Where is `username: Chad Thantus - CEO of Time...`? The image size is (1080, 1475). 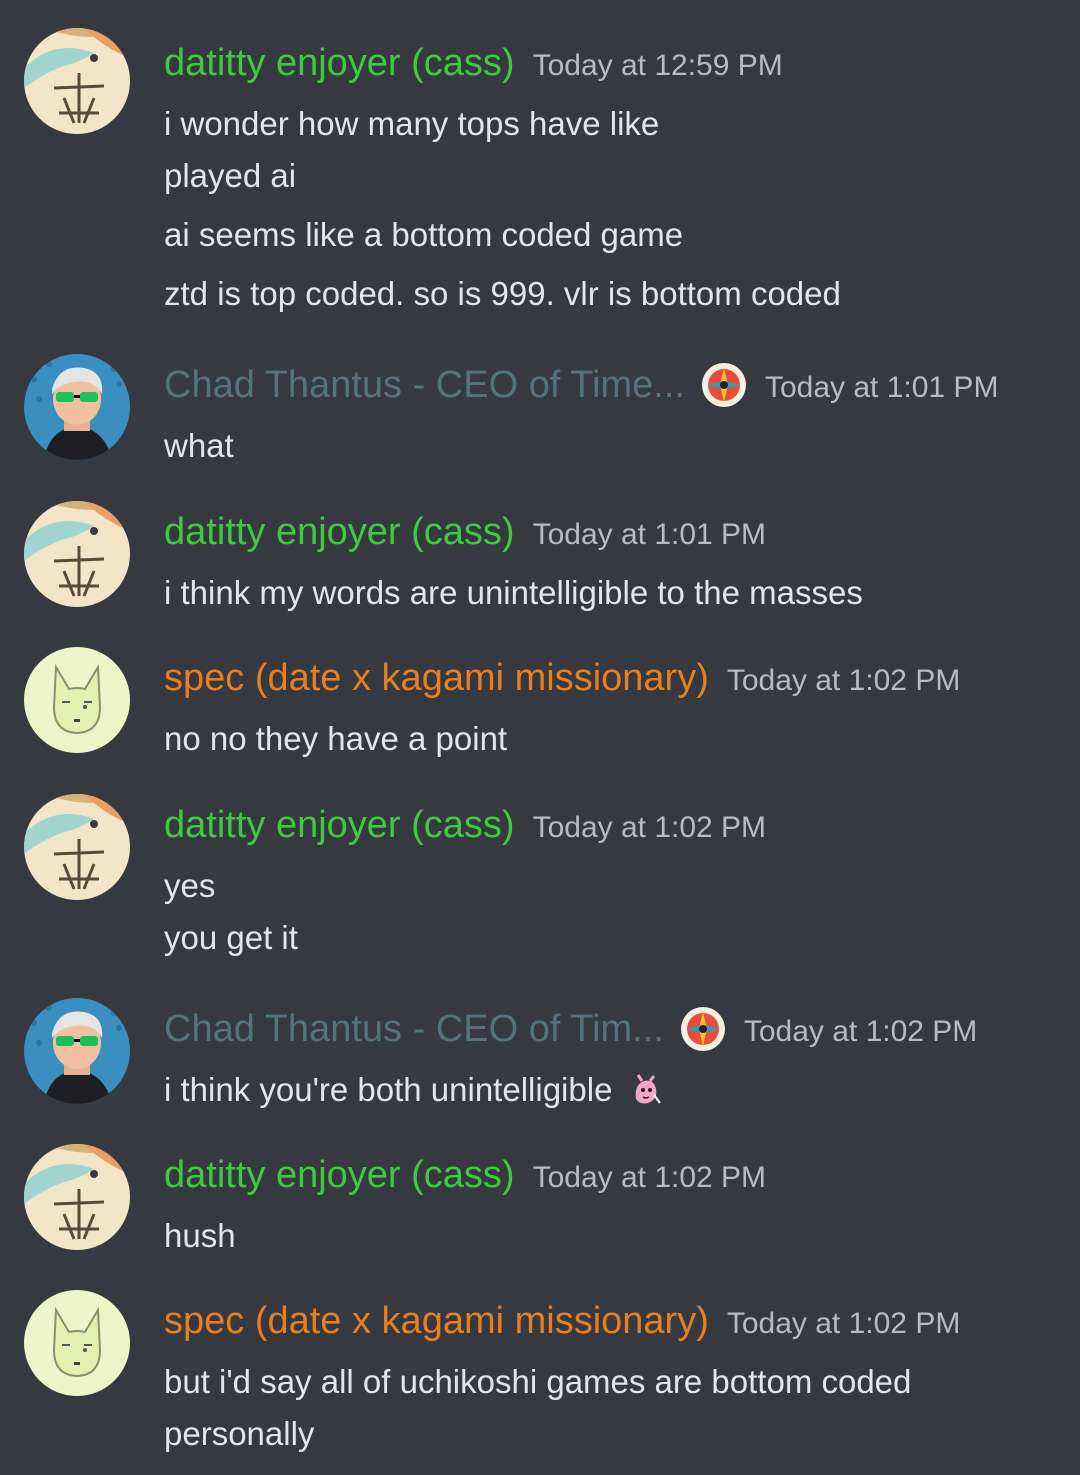
username: Chad Thantus - CEO of Time... is located at coordinates (424, 385).